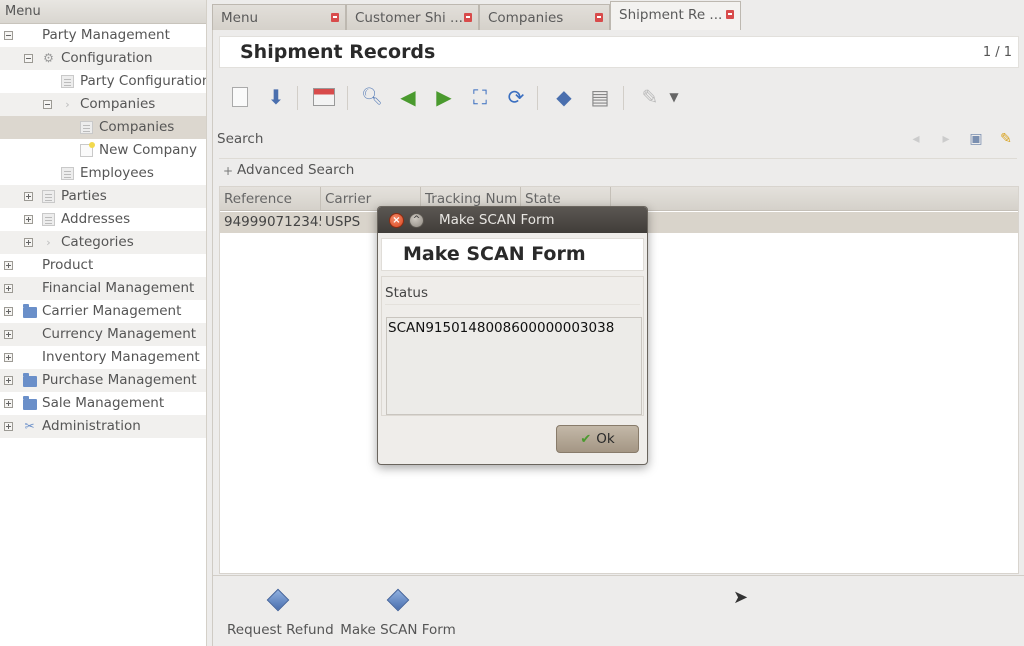 The height and width of the screenshot is (646, 1024). What do you see at coordinates (240, 18) in the screenshot?
I see `tab-label: Menu` at bounding box center [240, 18].